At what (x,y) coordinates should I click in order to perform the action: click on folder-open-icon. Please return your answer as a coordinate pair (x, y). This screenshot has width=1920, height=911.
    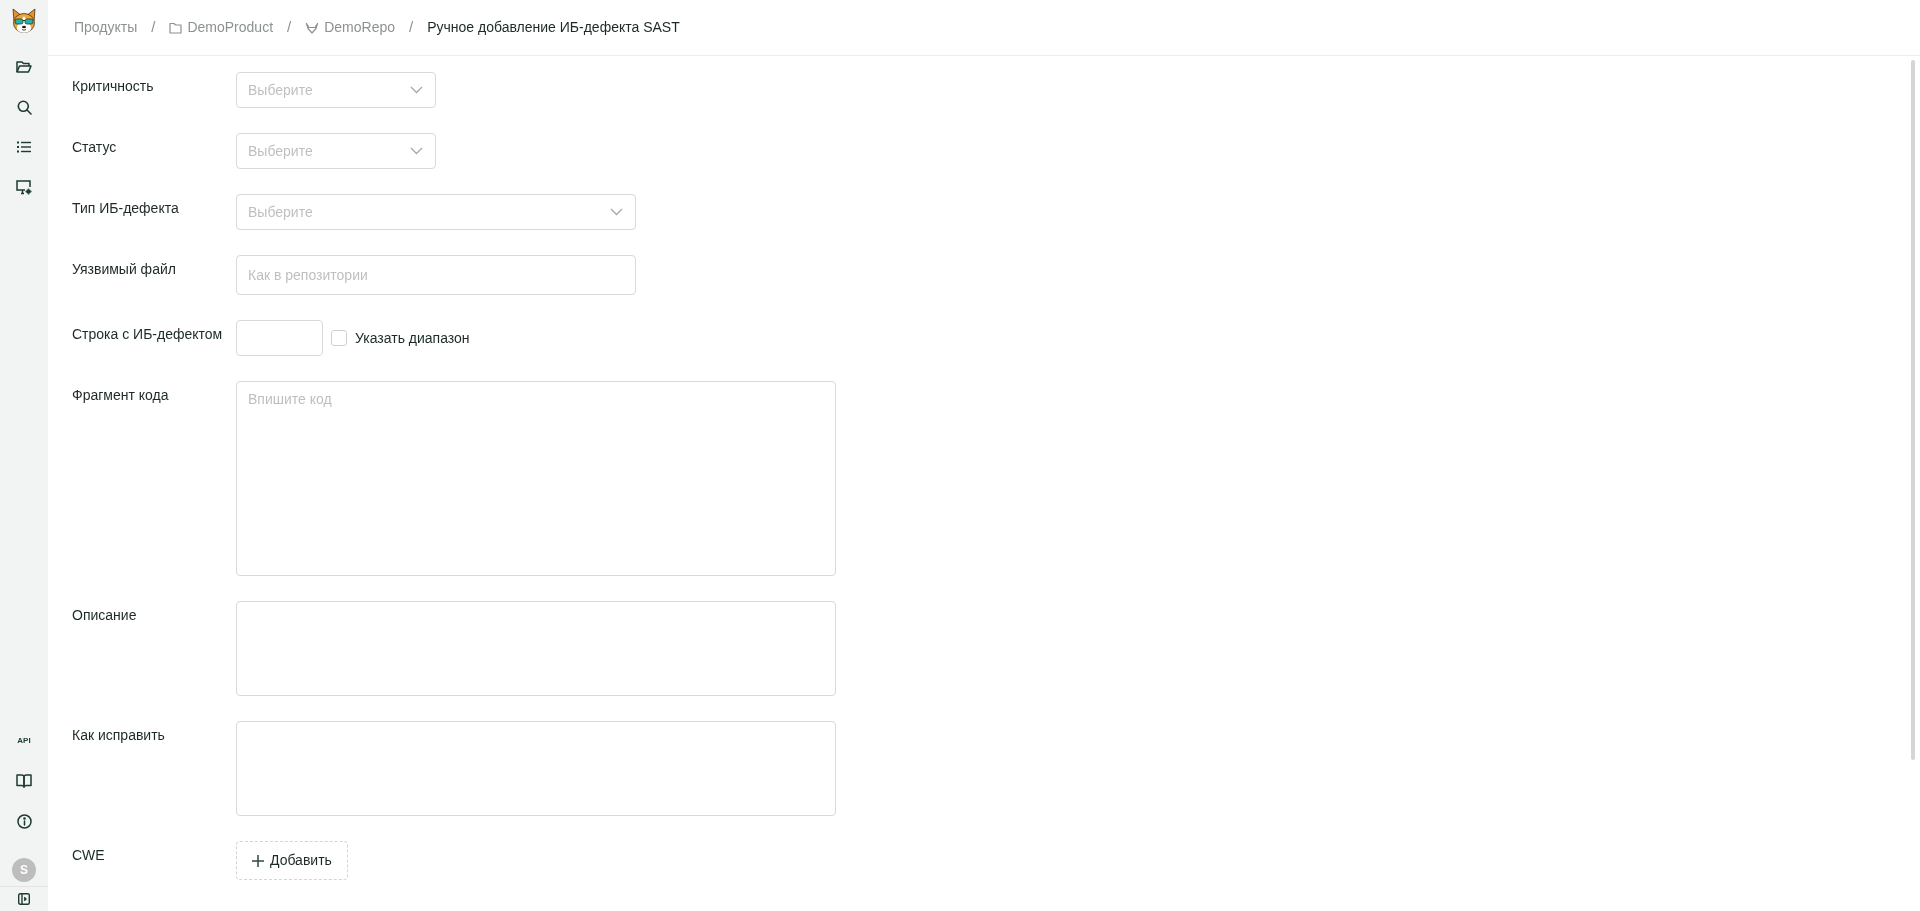
    Looking at the image, I should click on (24, 67).